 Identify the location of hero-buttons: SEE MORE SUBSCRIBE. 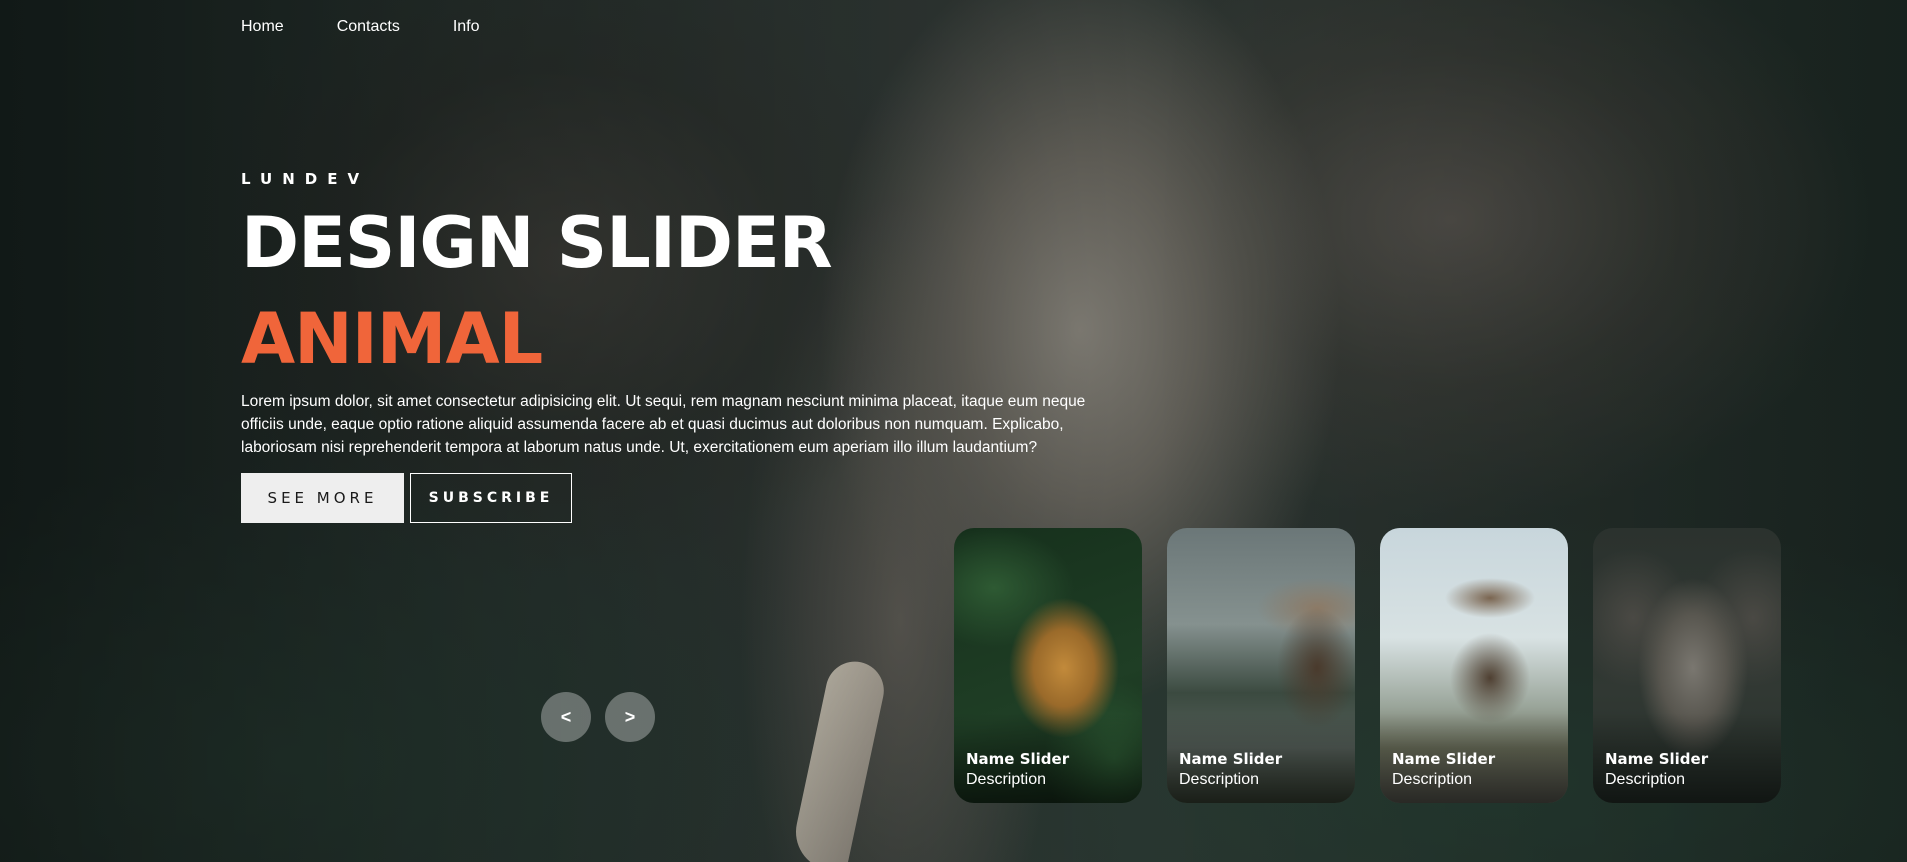
(666, 498).